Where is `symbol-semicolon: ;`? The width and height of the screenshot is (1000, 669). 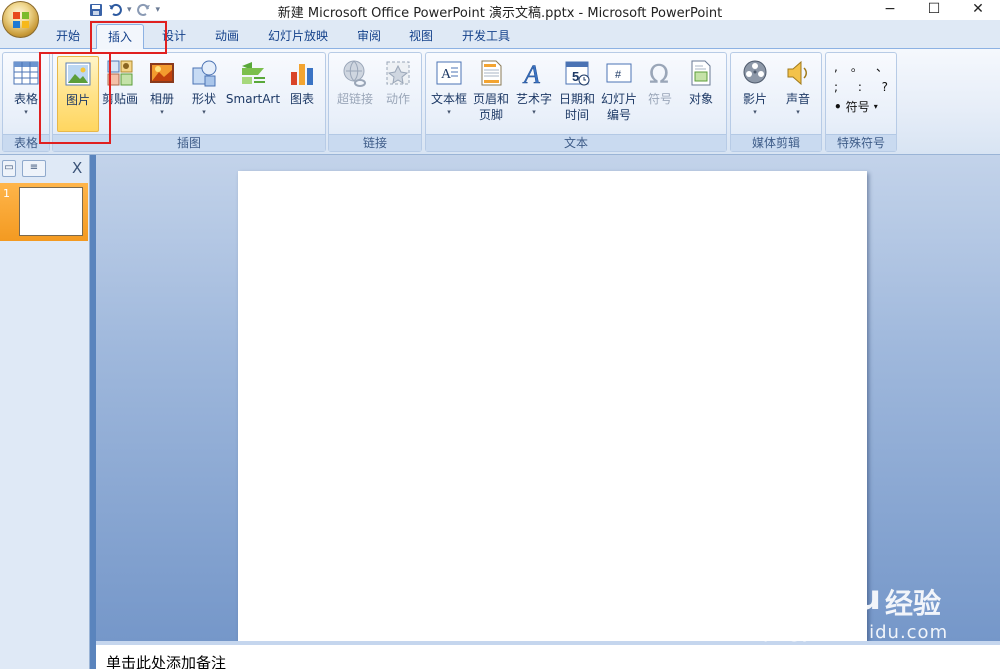
symbol-semicolon: ; is located at coordinates (836, 87).